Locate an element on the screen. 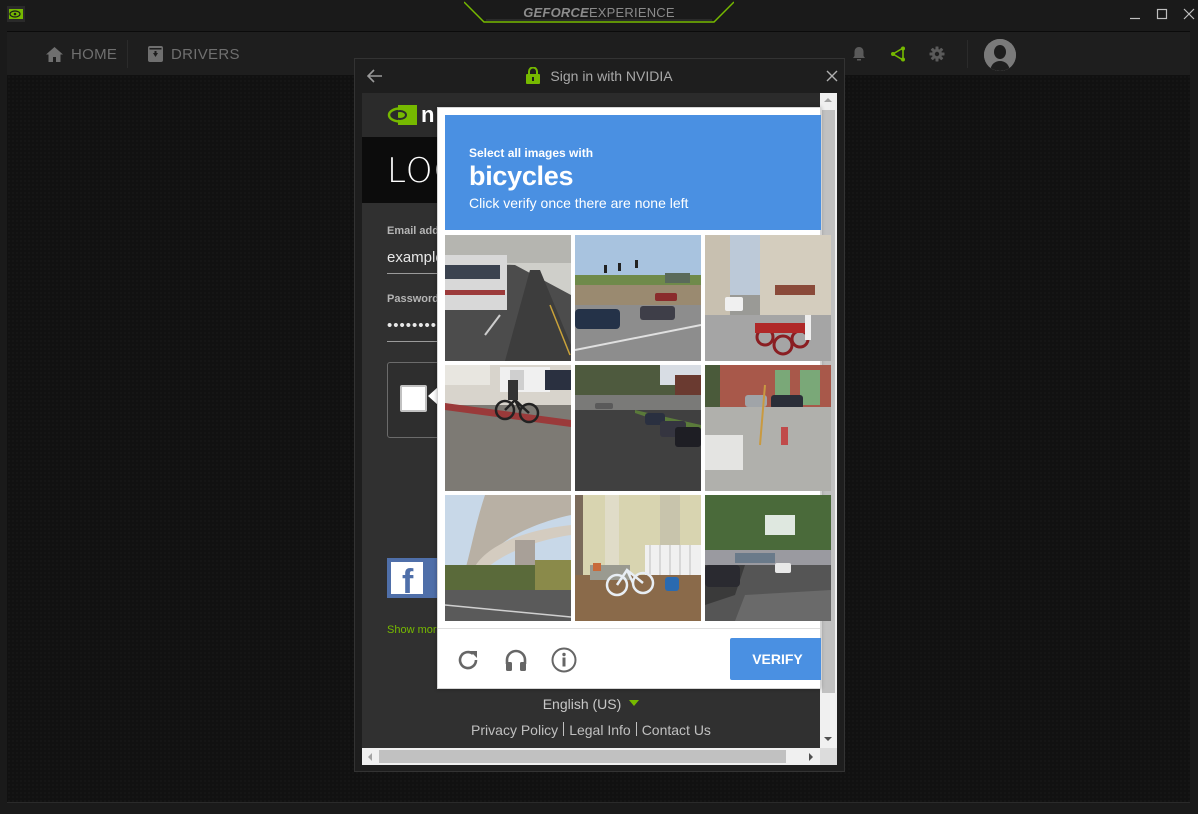 Image resolution: width=1198 pixels, height=814 pixels. scroll-down-arrow is located at coordinates (828, 739).